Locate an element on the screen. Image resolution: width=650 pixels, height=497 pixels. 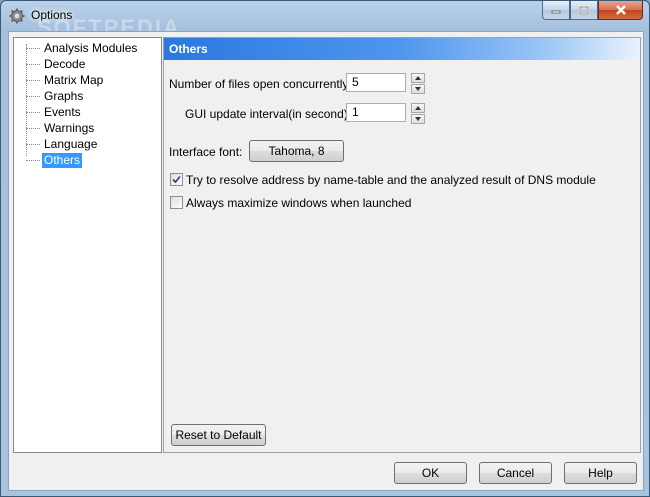
maximize-button is located at coordinates (584, 10).